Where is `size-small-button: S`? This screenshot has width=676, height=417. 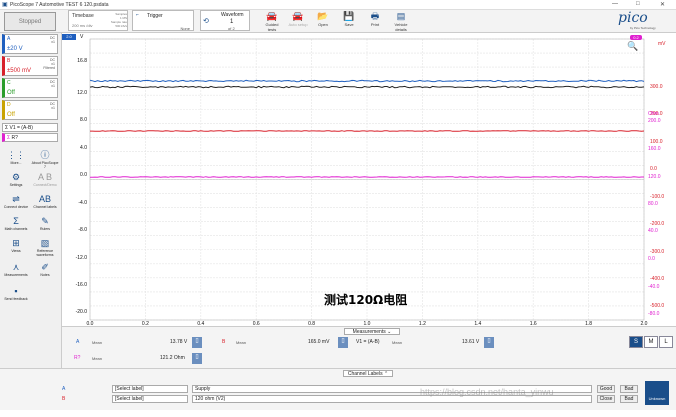 size-small-button: S is located at coordinates (636, 342).